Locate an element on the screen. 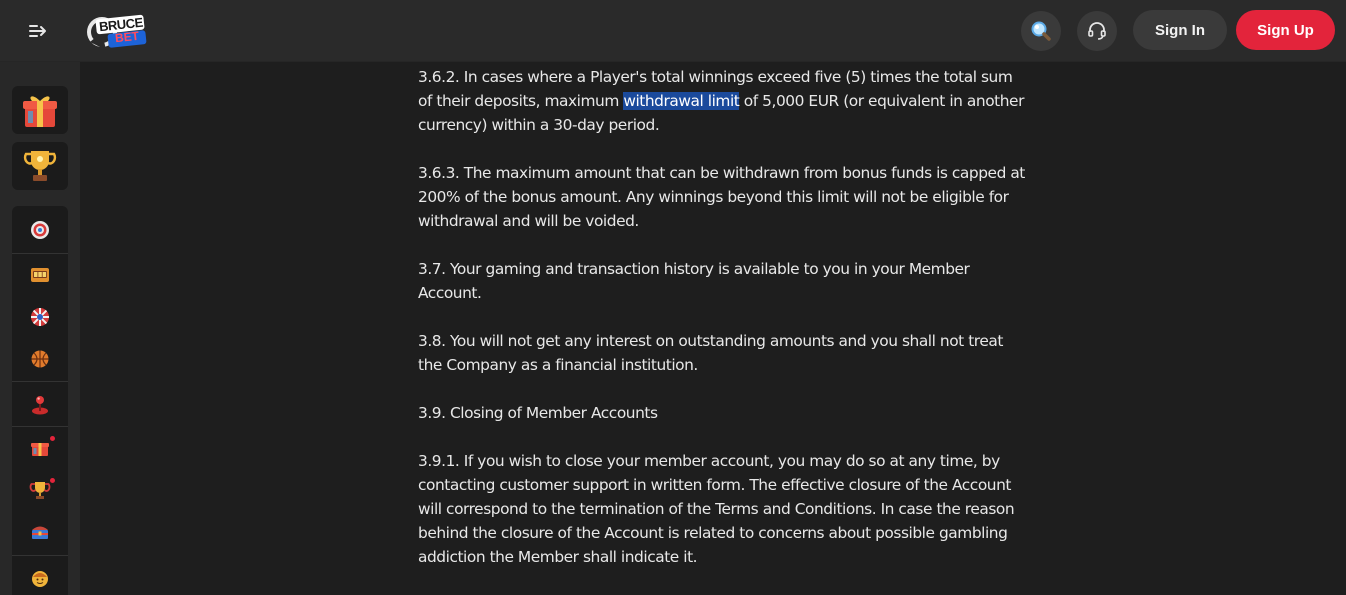 The height and width of the screenshot is (595, 1346). slot-machine-icon is located at coordinates (40, 275).